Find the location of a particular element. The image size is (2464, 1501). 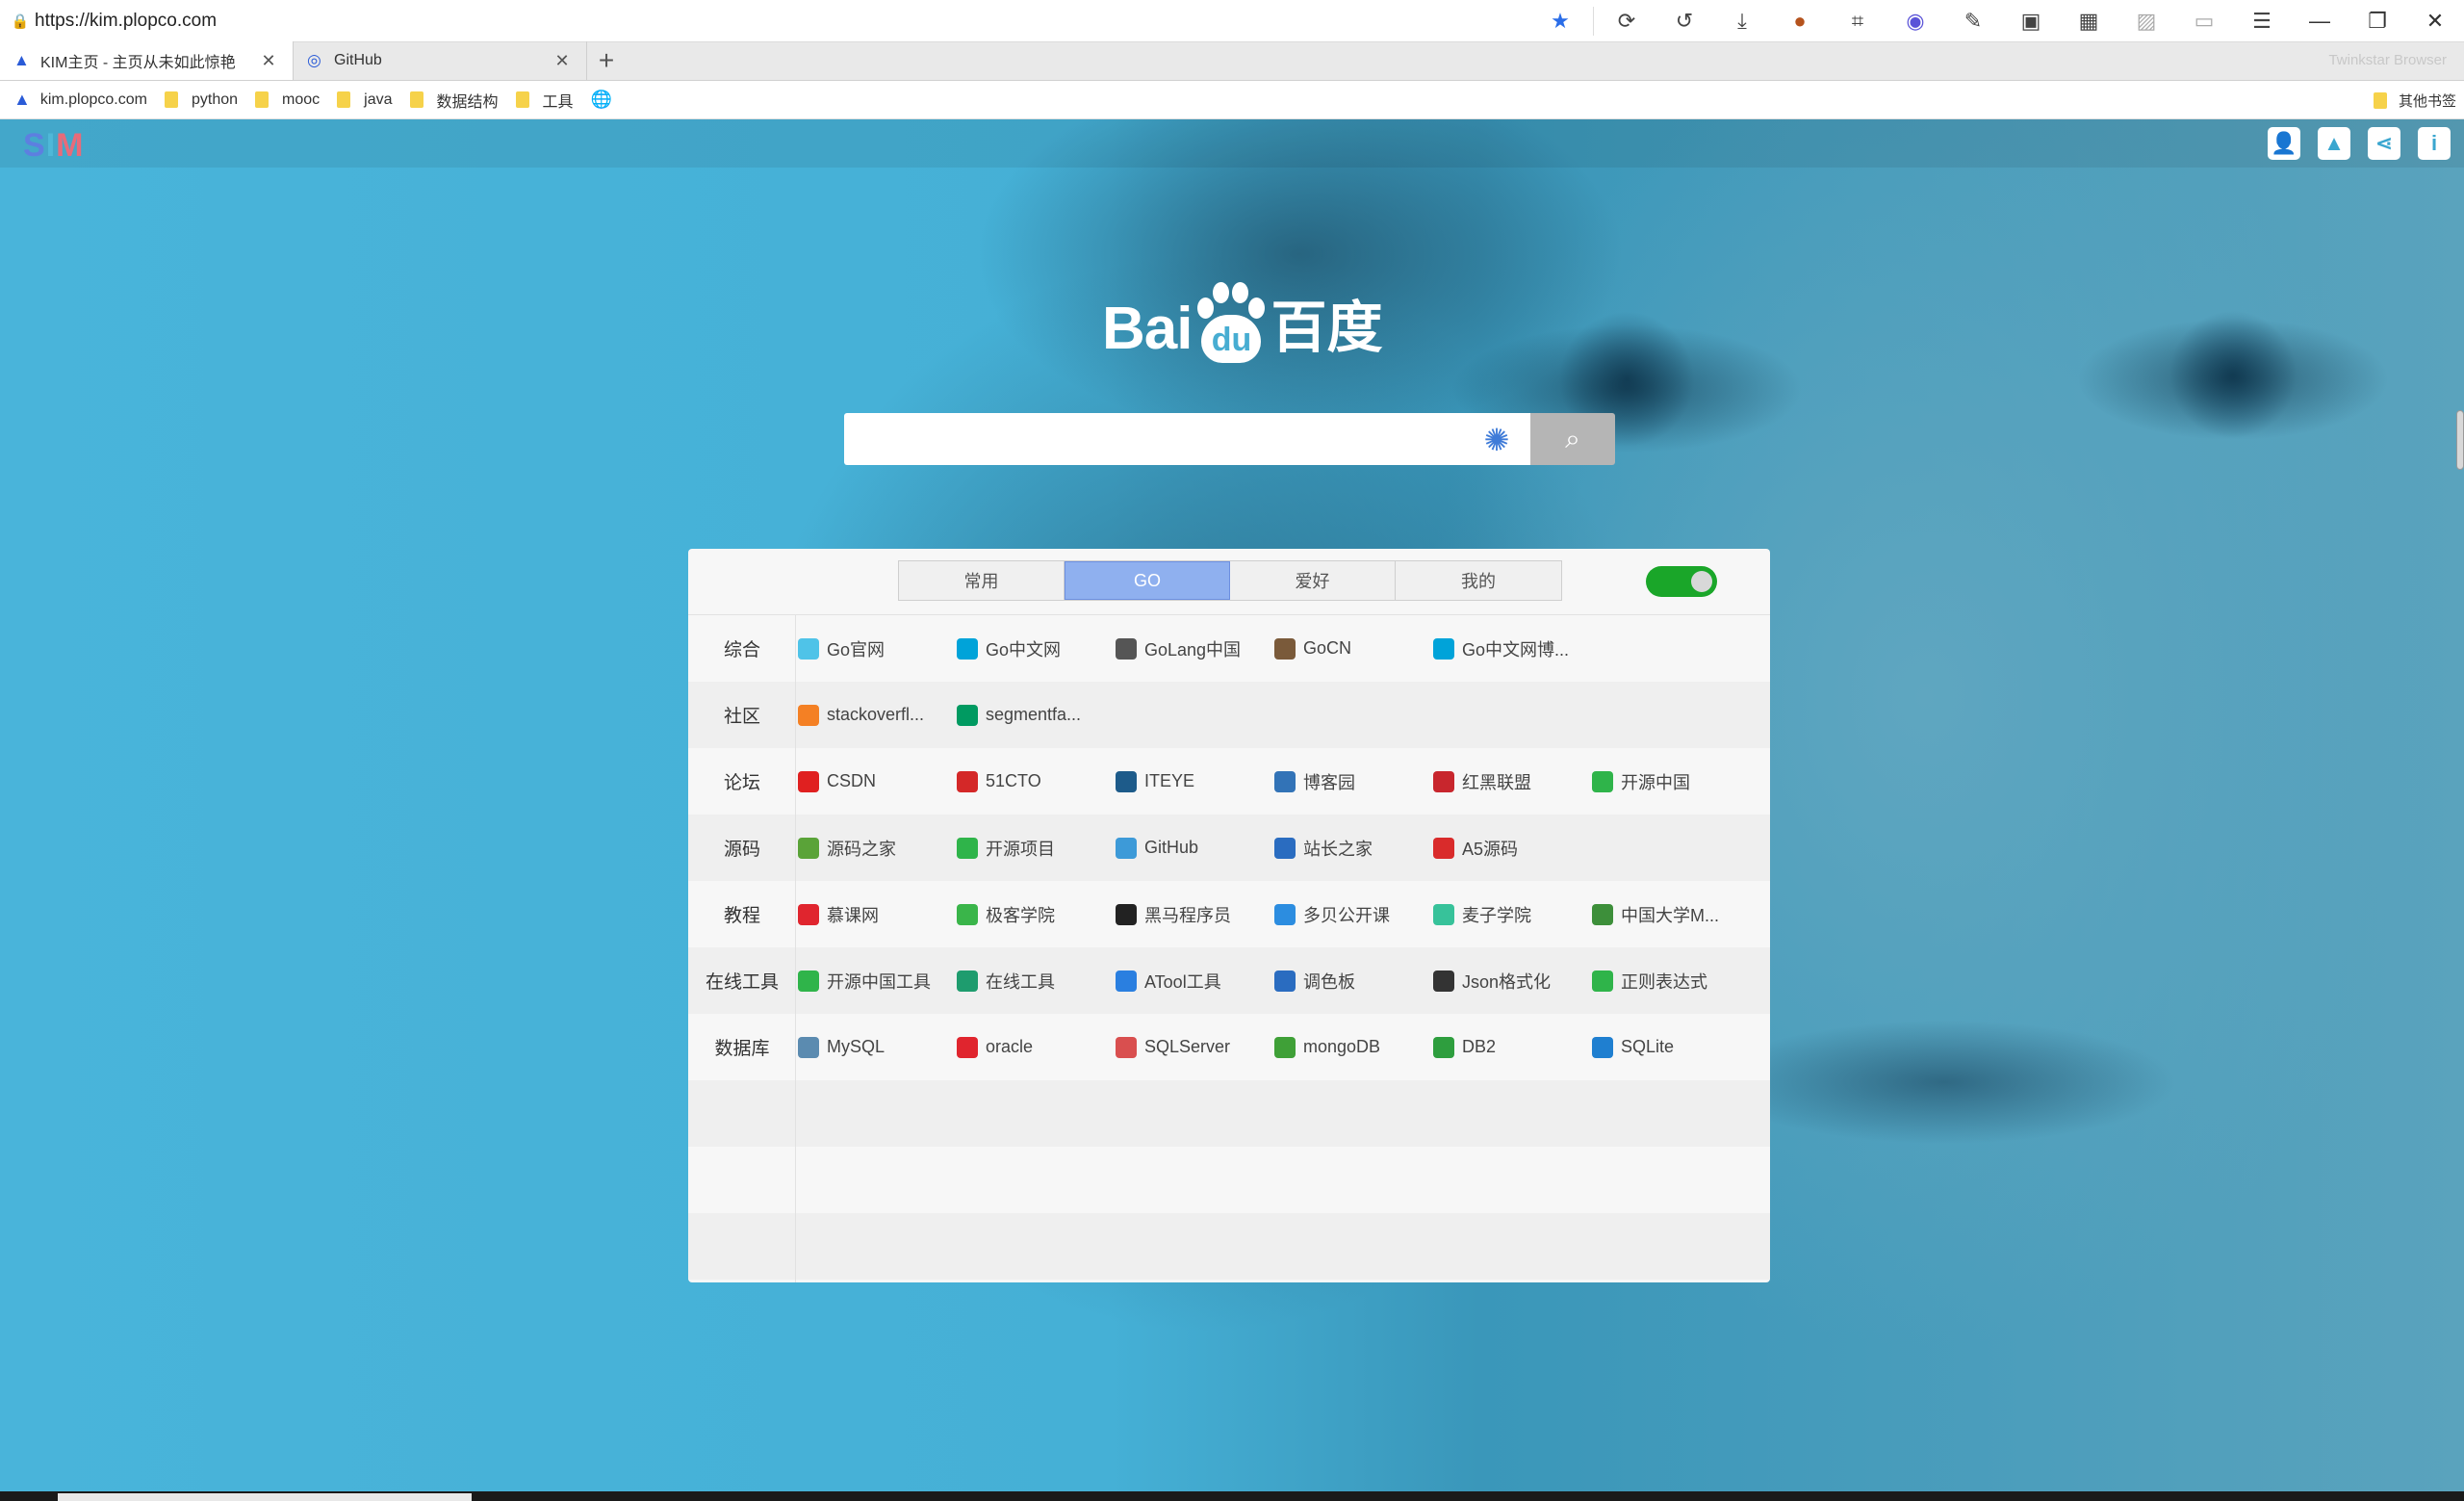

search-button: ⌕ is located at coordinates (1572, 439).